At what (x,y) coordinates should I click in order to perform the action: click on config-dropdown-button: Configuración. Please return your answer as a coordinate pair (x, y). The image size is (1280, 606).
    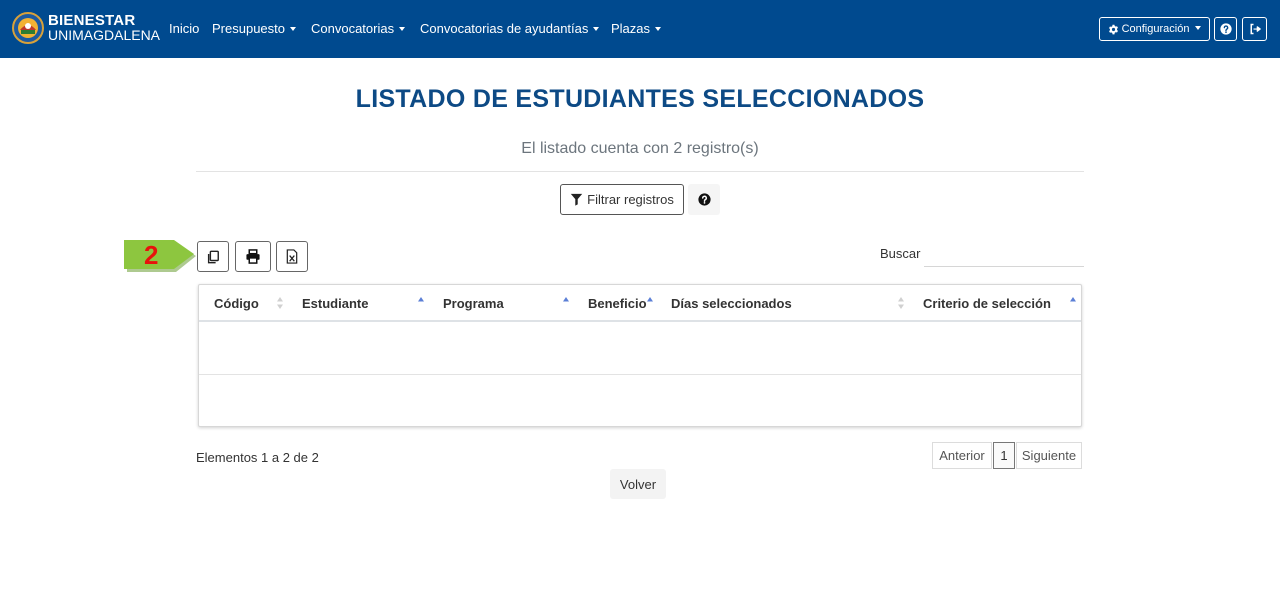
    Looking at the image, I should click on (1154, 29).